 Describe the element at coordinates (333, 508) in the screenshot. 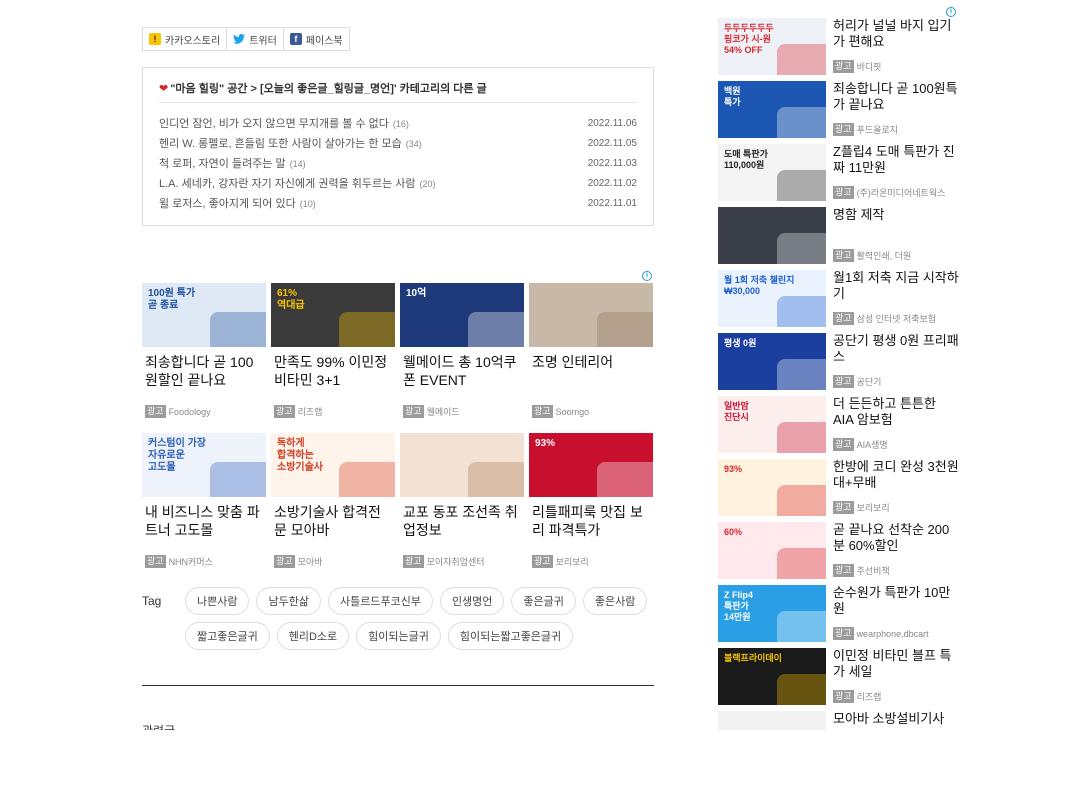

I see `ad-card: 독하게 합격하는 소방기술사 소방기술사 합격전문 모아바 광고 모아바` at that location.